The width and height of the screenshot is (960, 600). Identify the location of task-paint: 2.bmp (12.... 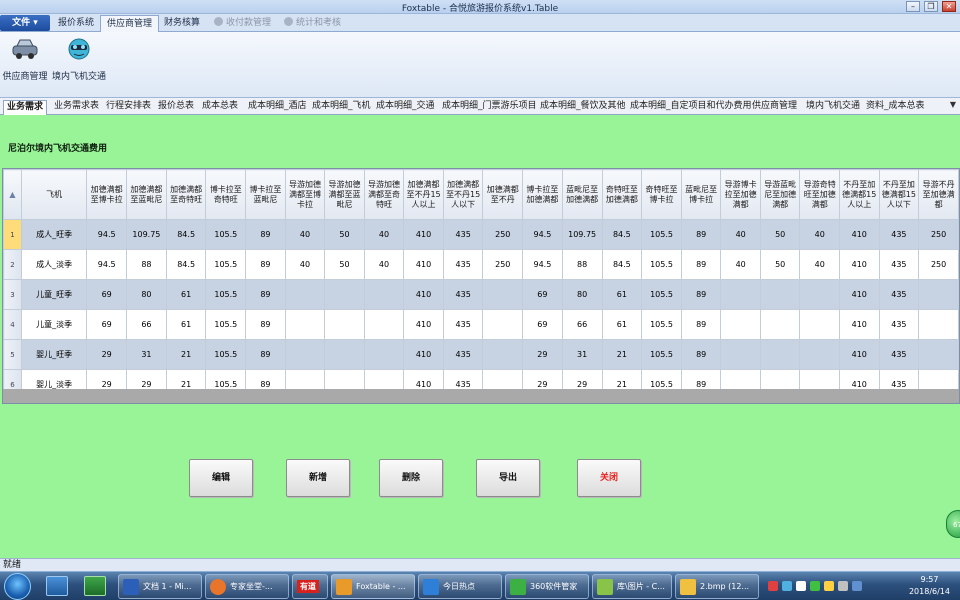
(717, 586).